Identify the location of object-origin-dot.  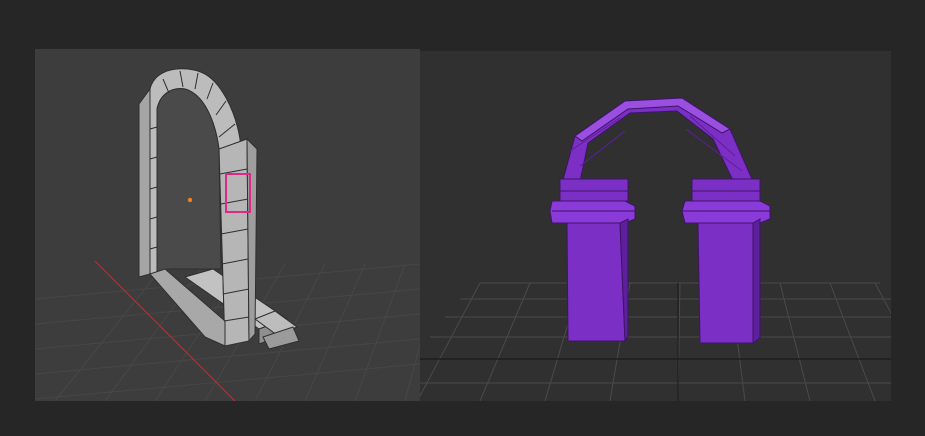
(190, 200).